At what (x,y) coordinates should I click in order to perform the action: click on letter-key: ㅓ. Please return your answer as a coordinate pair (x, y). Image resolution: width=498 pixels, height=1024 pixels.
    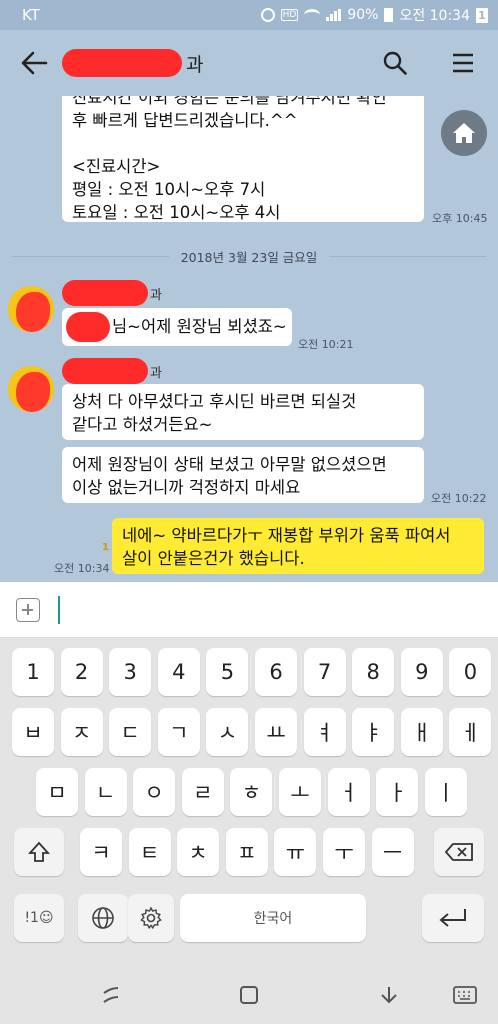
    Looking at the image, I should click on (348, 792).